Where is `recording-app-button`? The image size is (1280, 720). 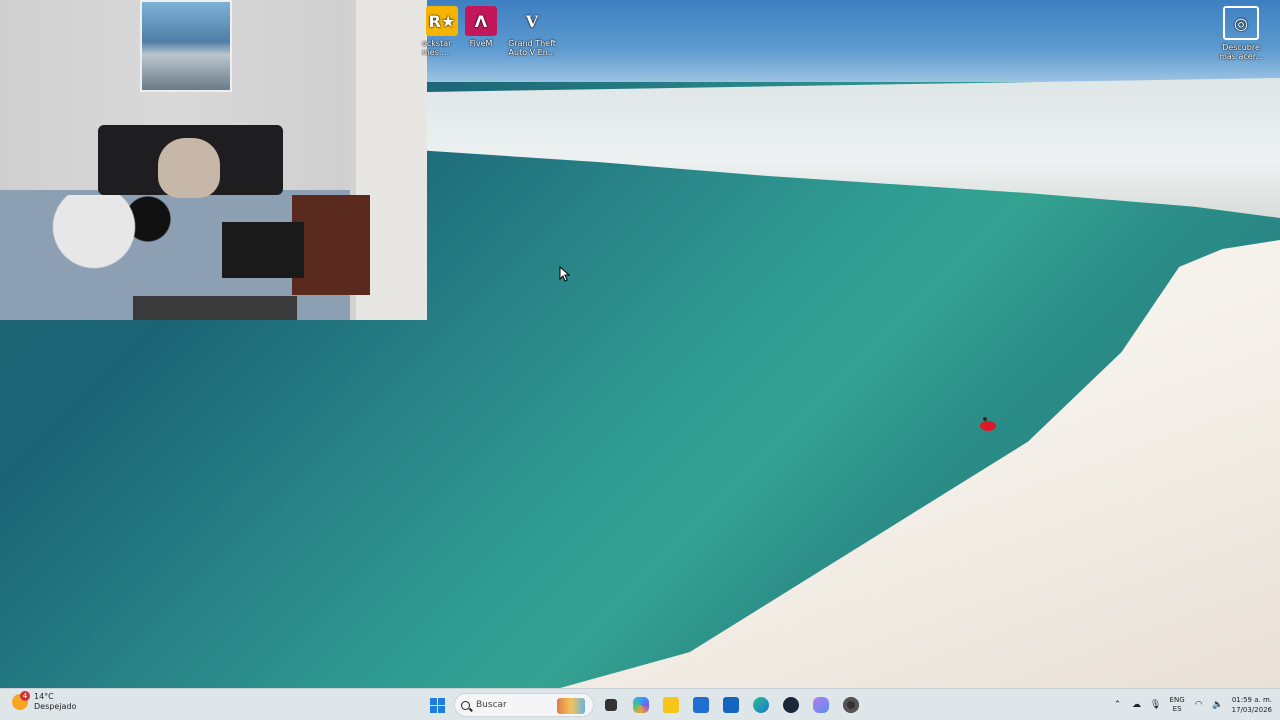 recording-app-button is located at coordinates (851, 705).